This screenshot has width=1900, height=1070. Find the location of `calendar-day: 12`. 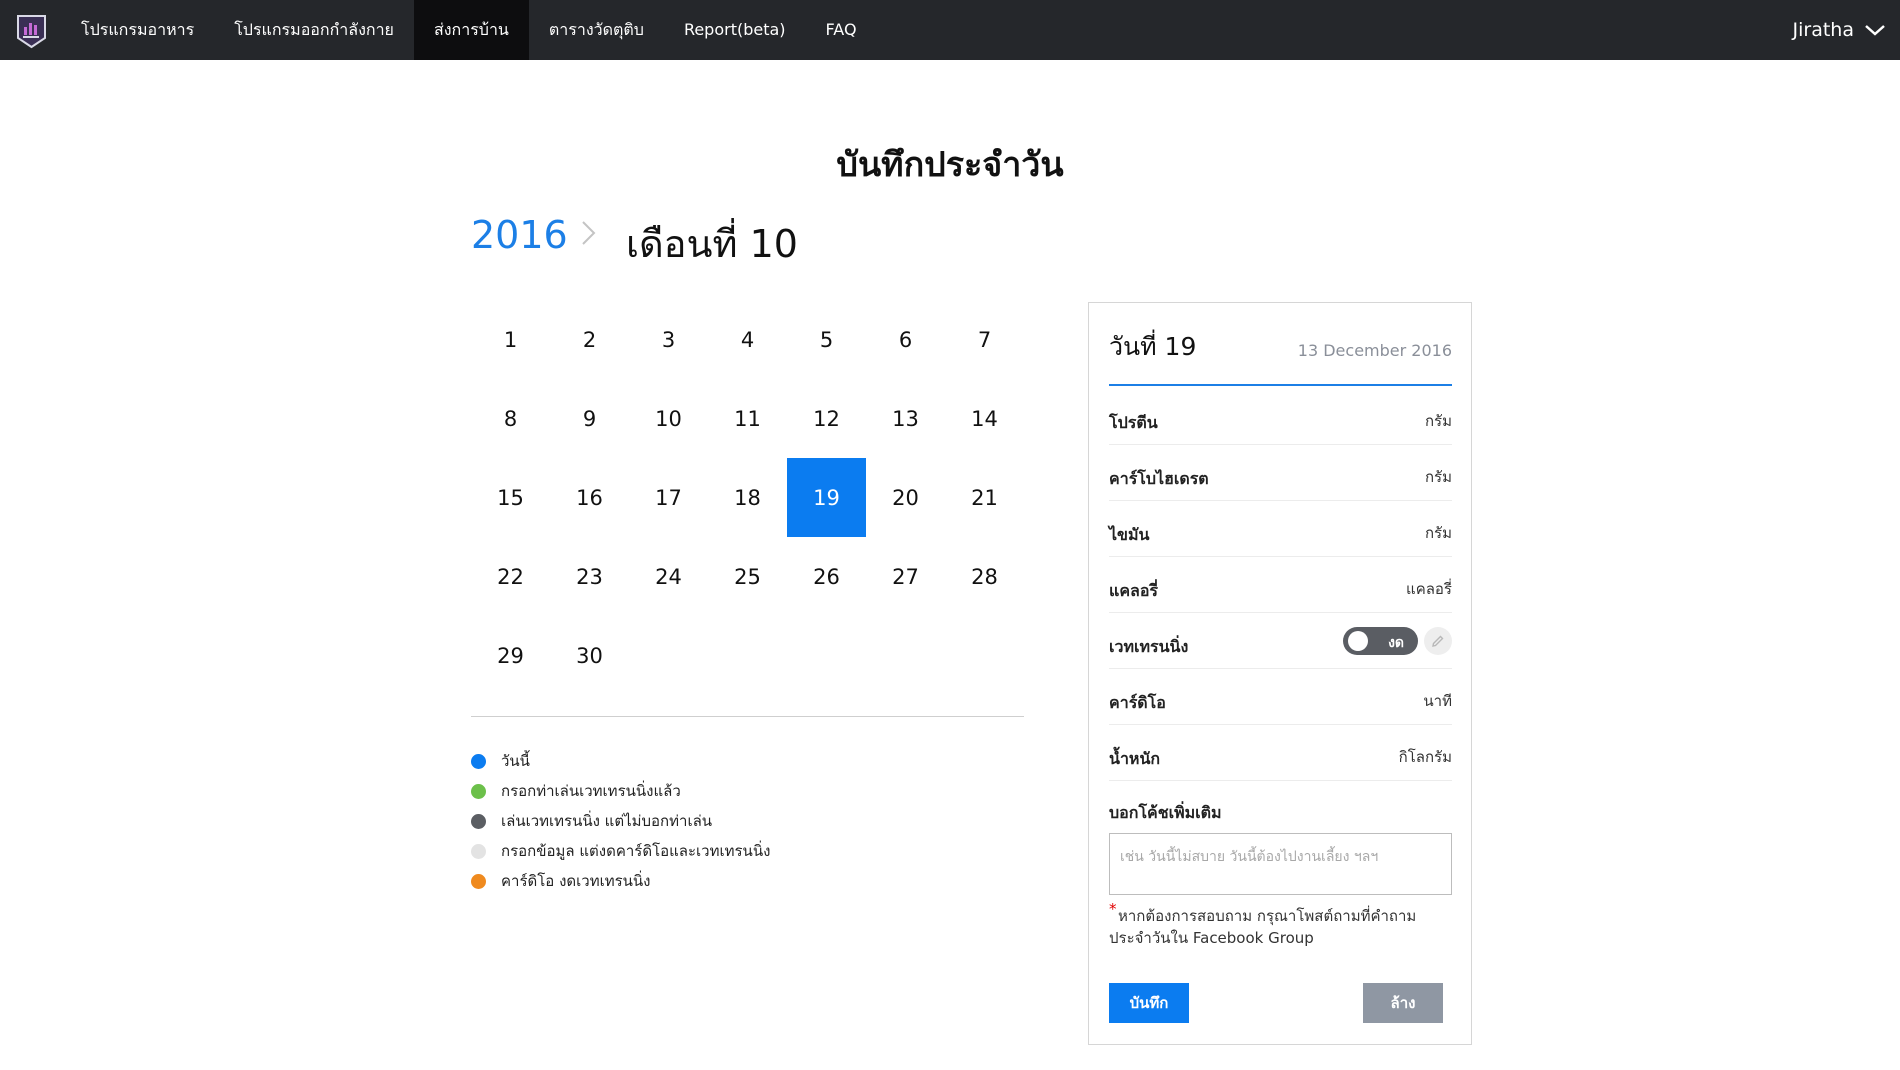

calendar-day: 12 is located at coordinates (826, 418).